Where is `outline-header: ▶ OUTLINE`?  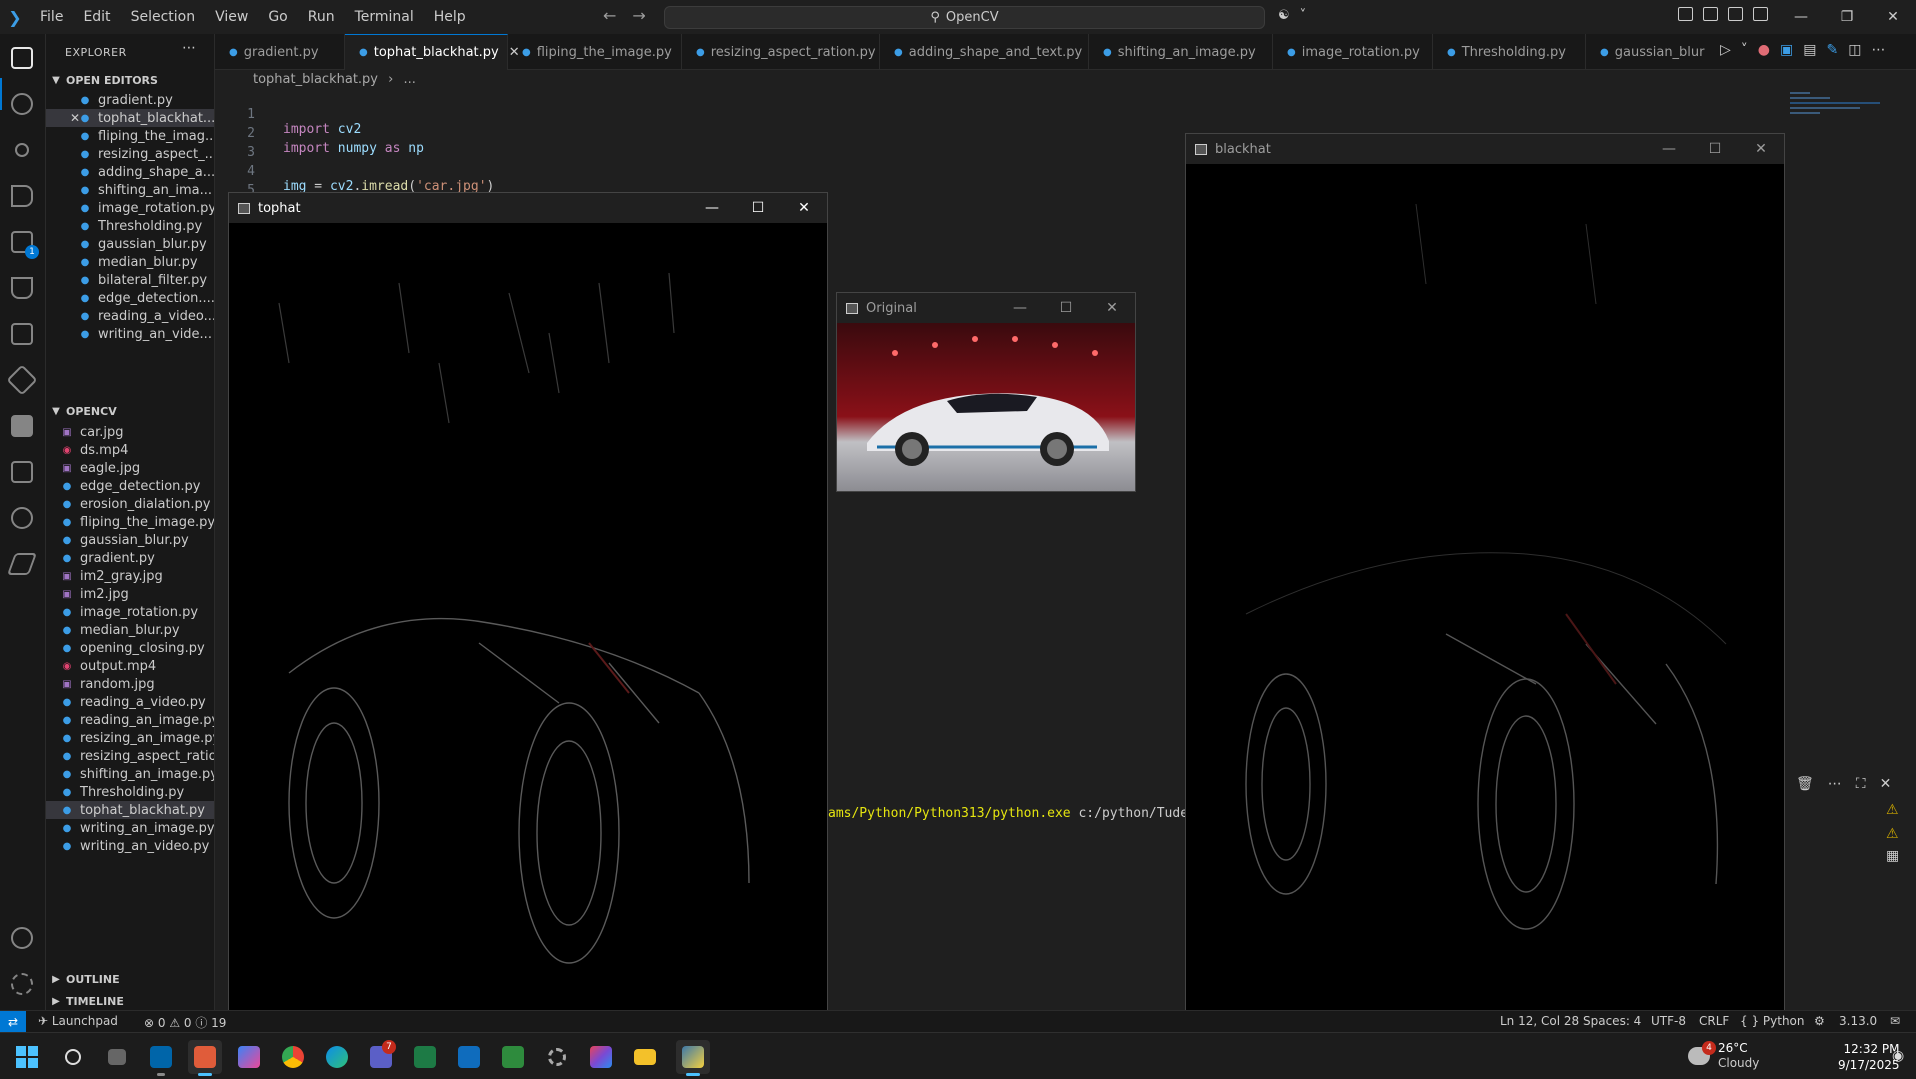
outline-header: ▶ OUTLINE is located at coordinates (130, 979).